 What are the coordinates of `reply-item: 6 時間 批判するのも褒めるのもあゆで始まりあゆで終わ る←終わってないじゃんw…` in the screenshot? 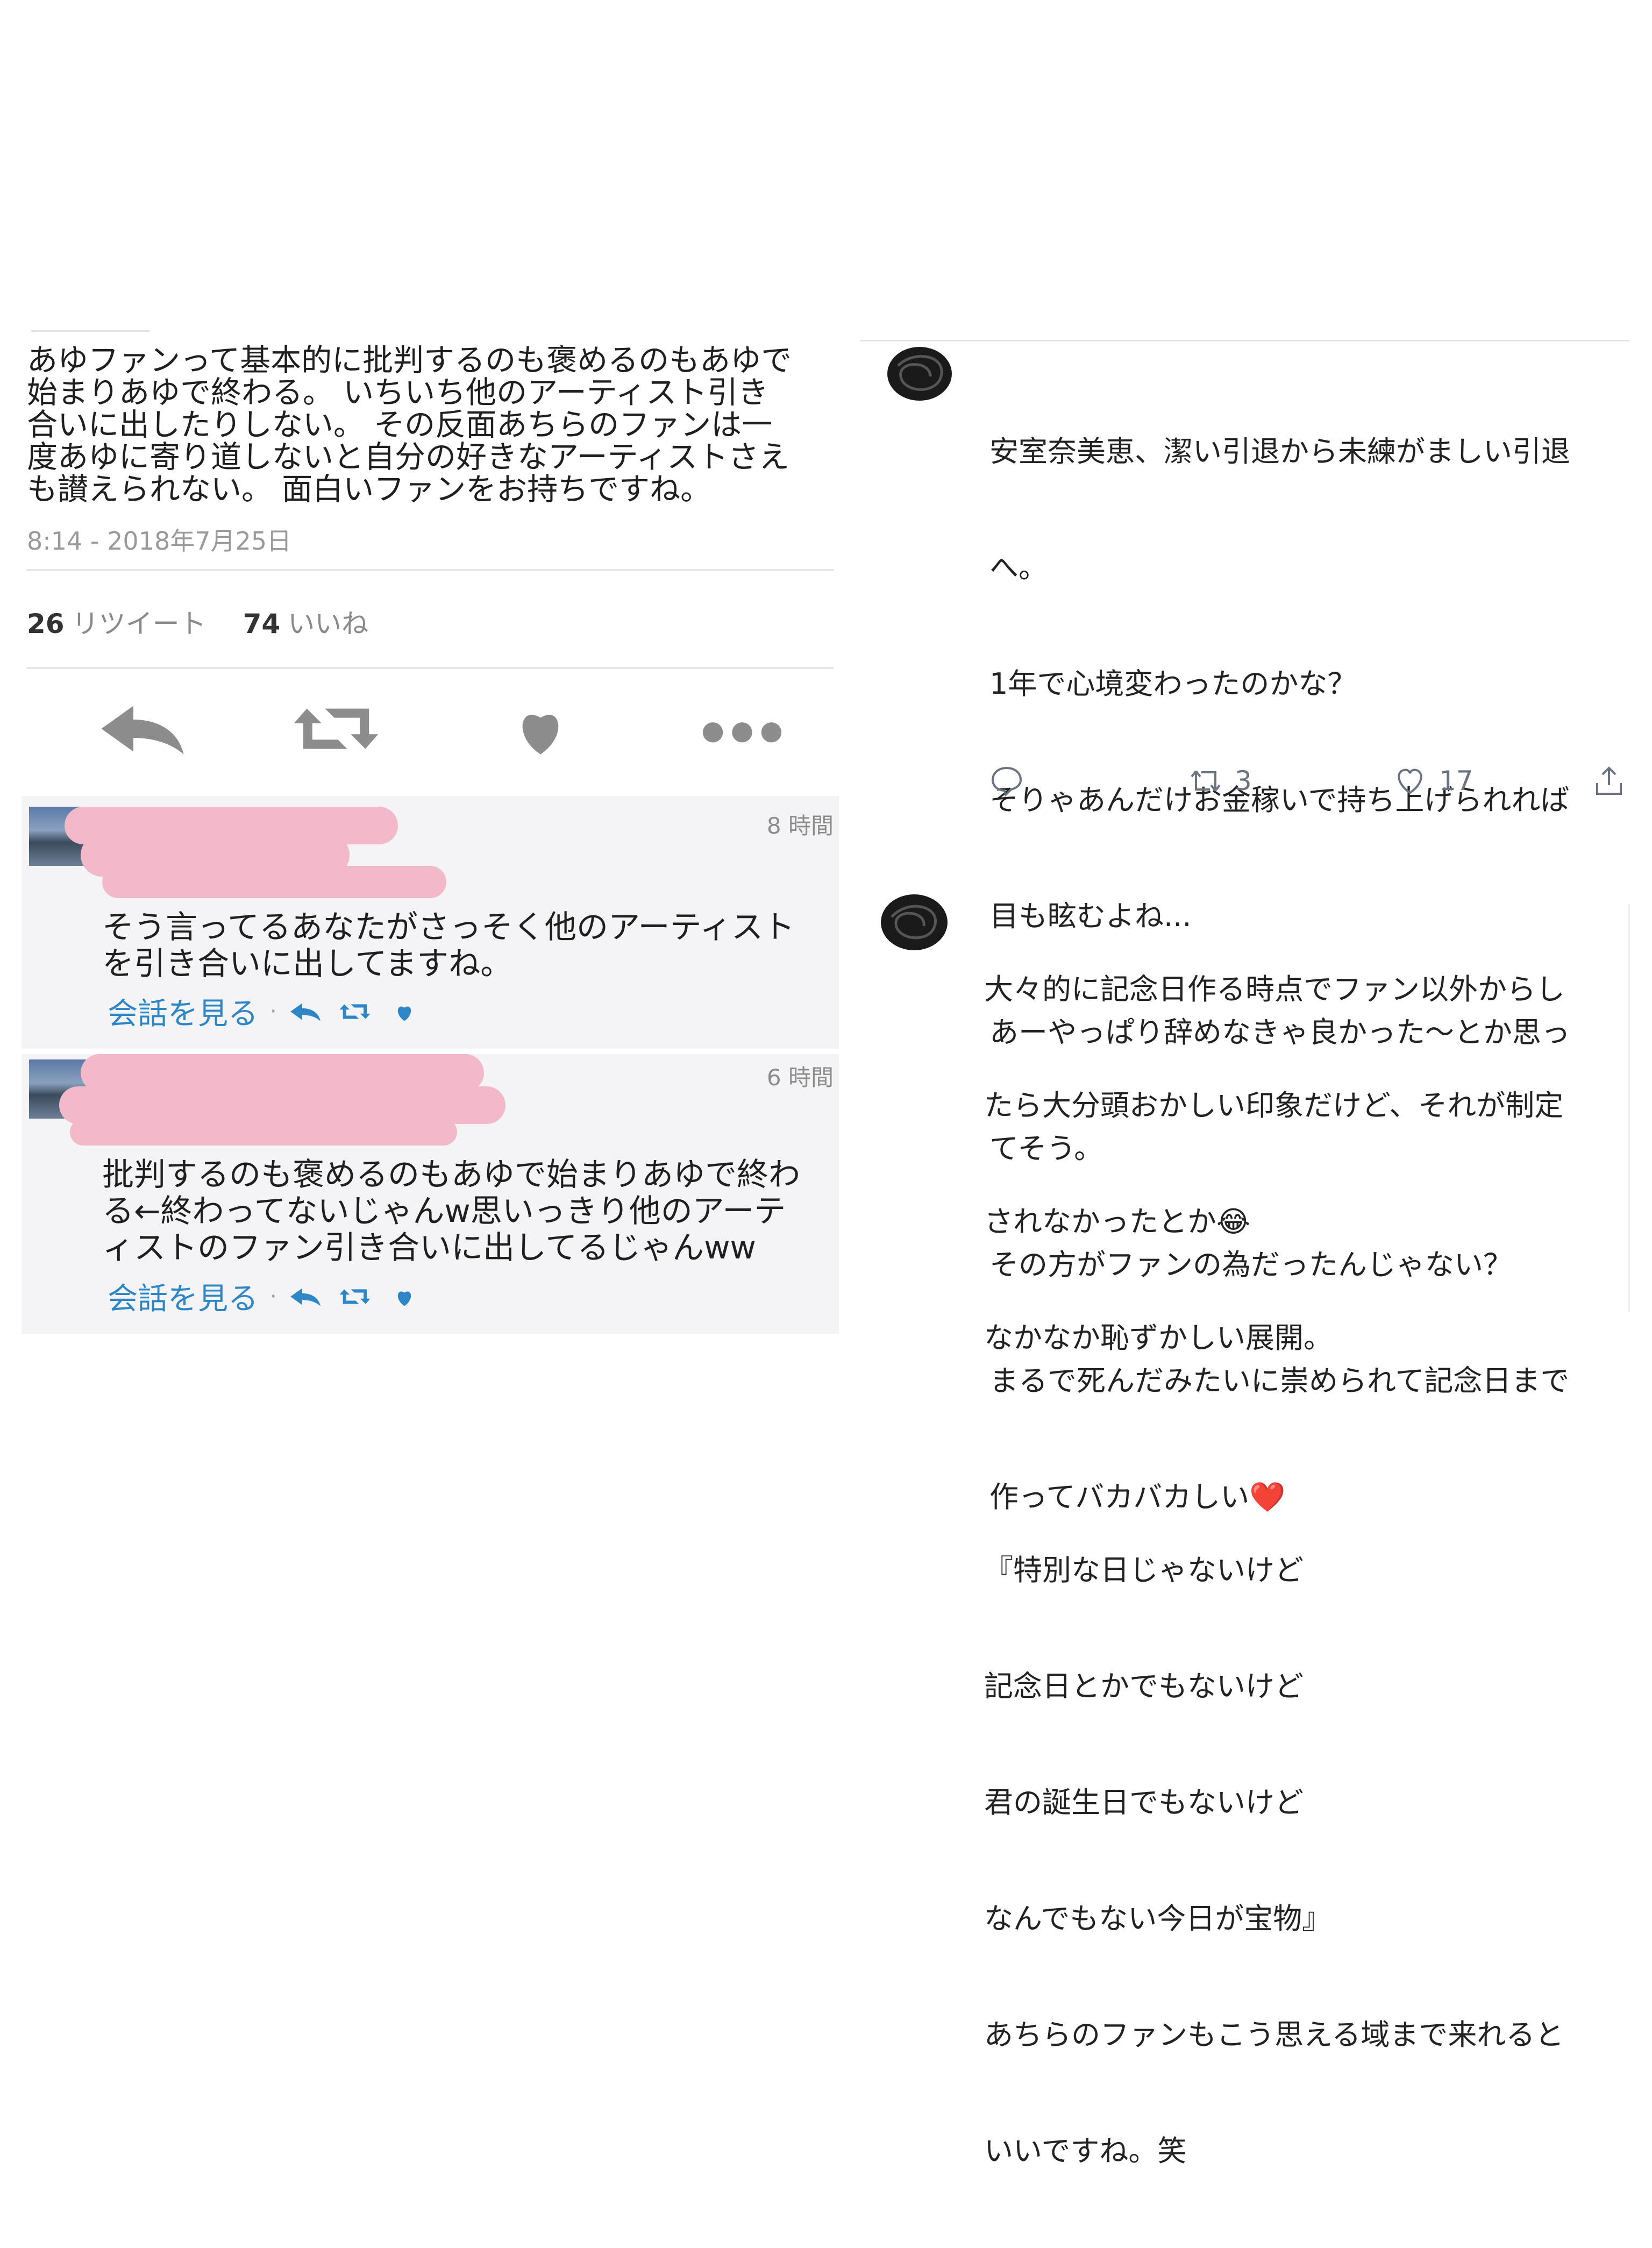 It's located at (430, 1194).